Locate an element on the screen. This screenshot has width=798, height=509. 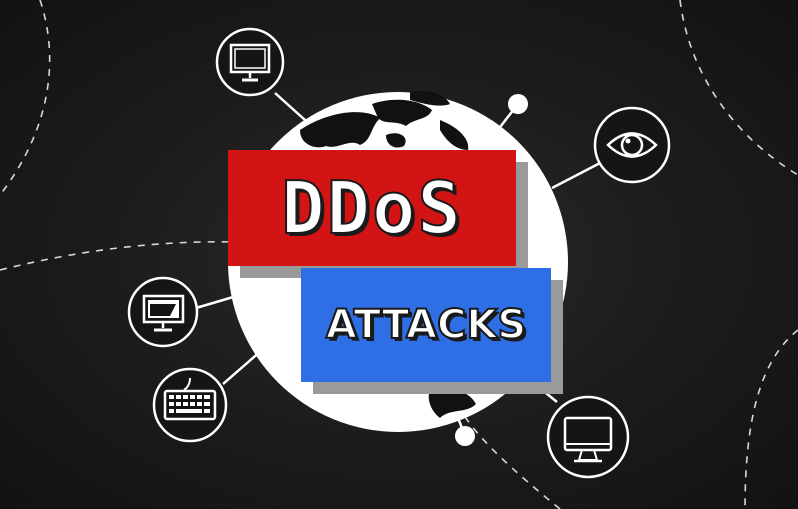
title-main: DDoS is located at coordinates (371, 208).